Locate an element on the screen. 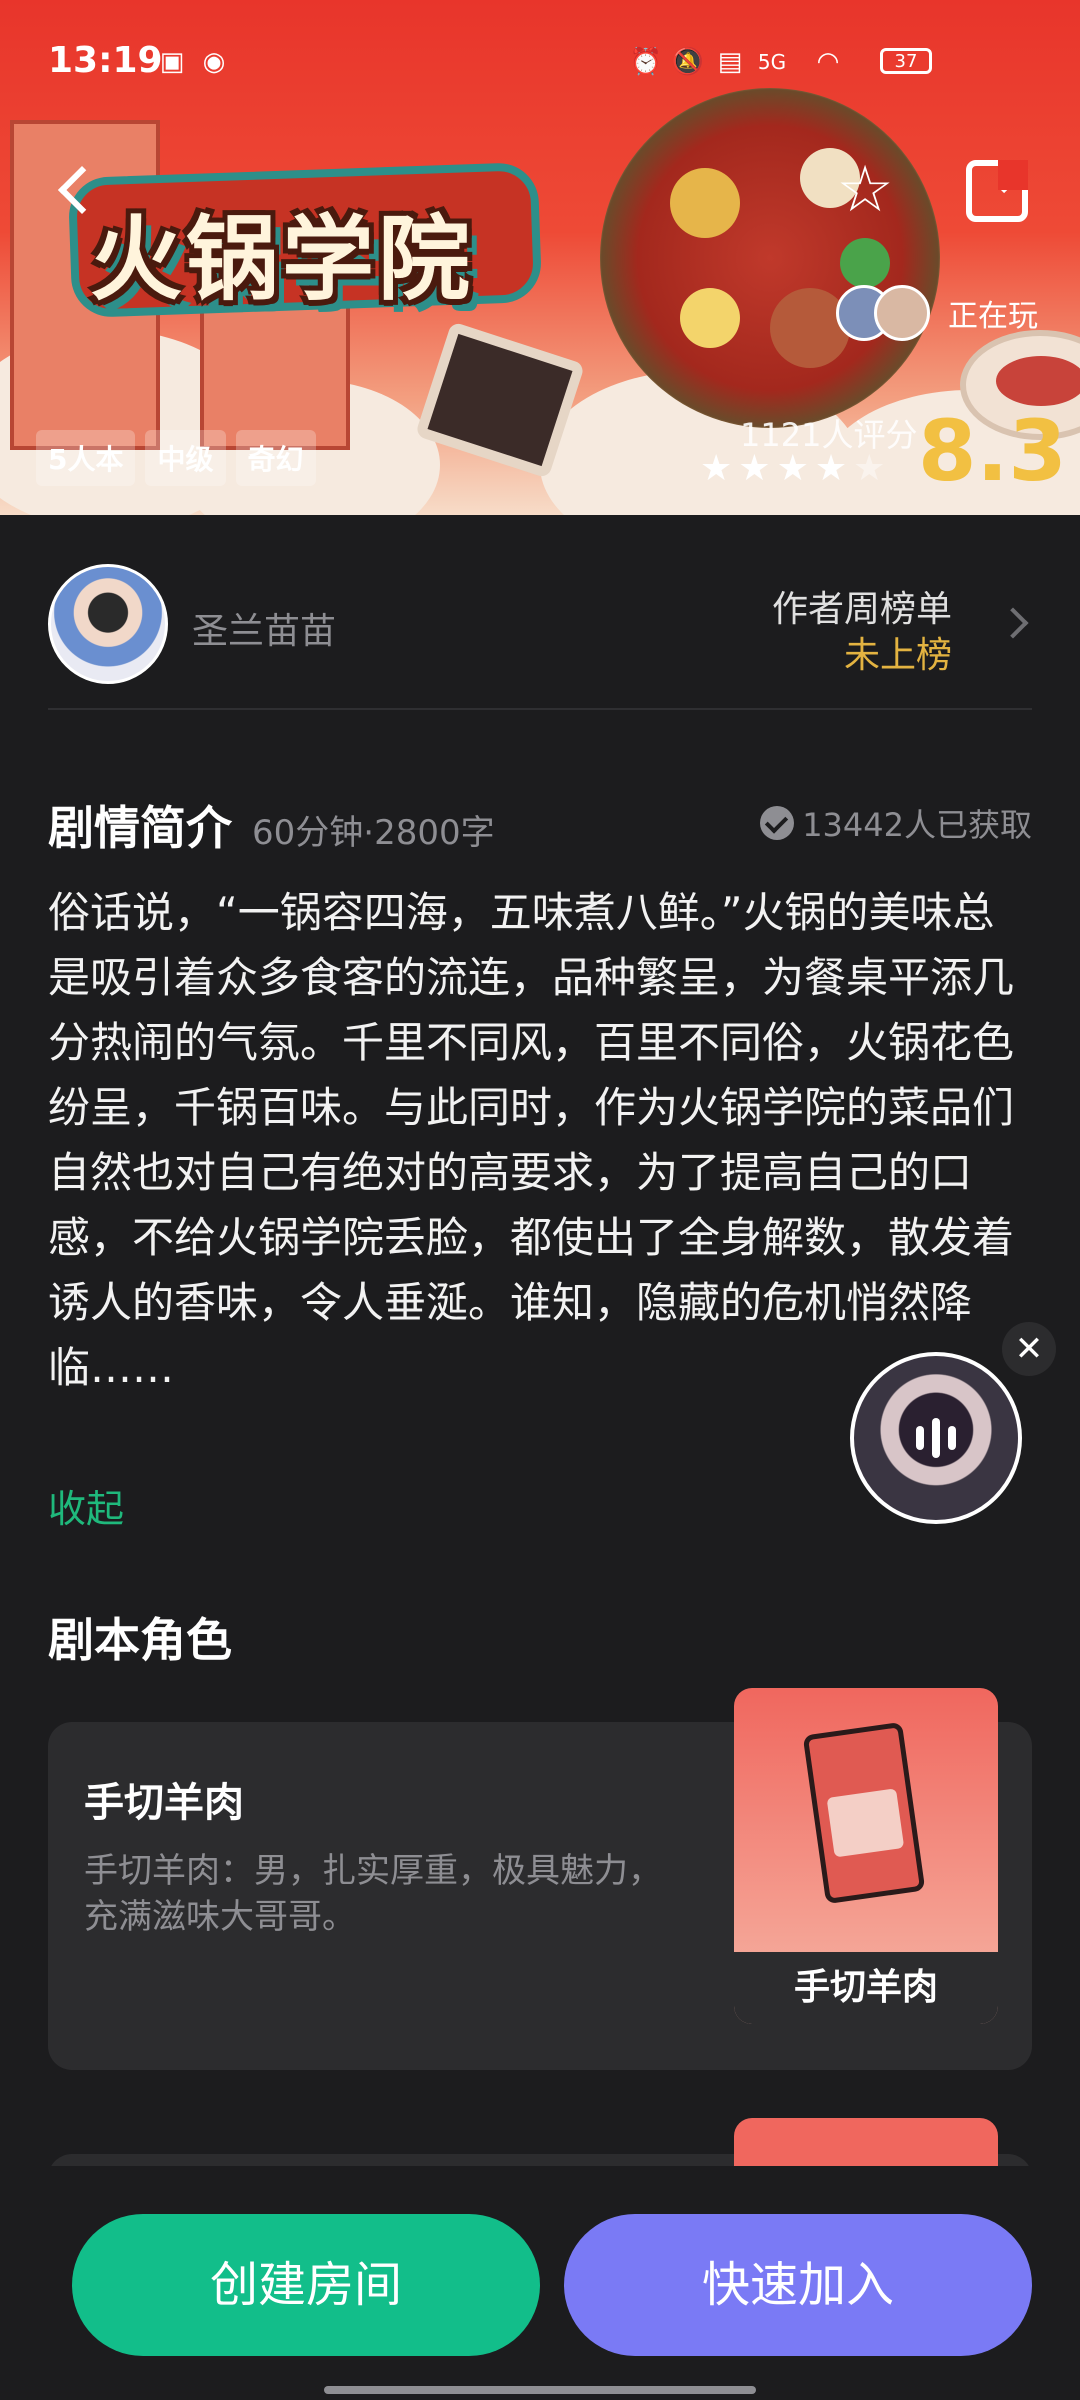  synopsis-header: 剧情简介 60分钟·2800字 is located at coordinates (271, 825).